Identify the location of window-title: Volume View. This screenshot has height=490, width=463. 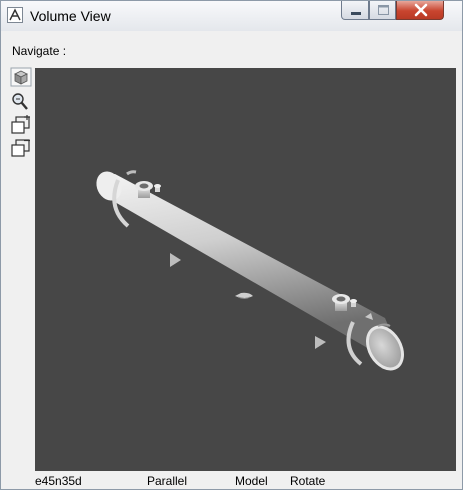
(70, 16).